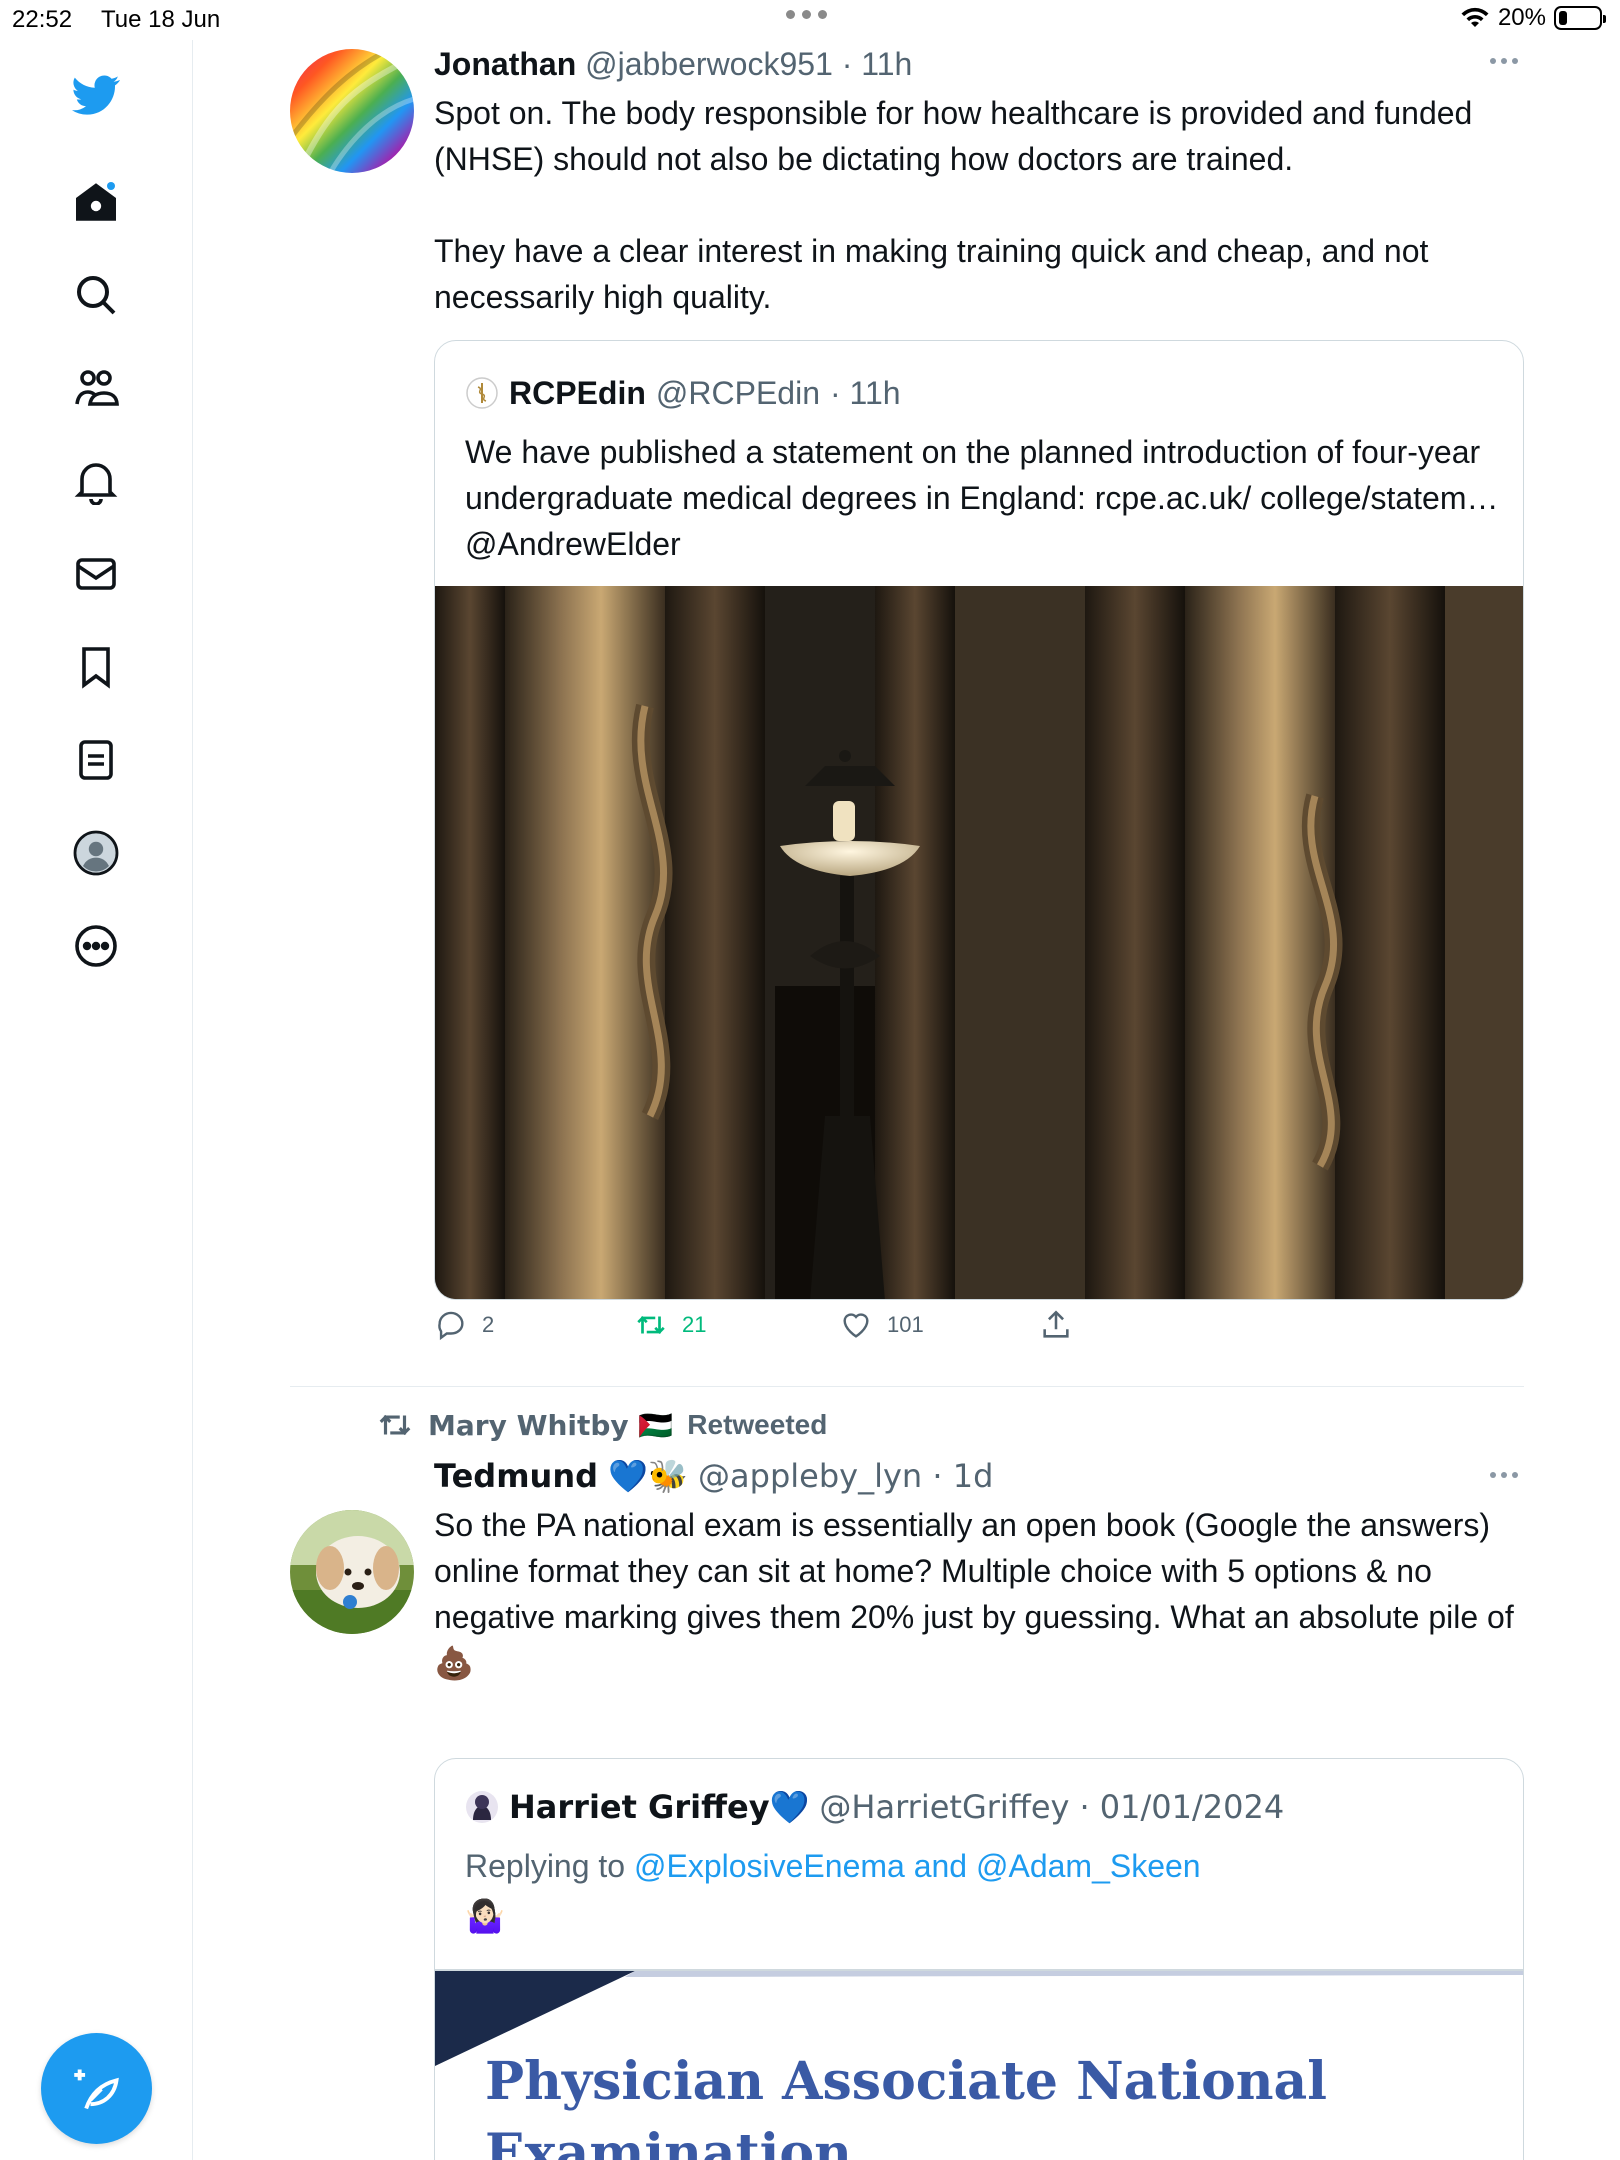  What do you see at coordinates (96, 946) in the screenshot?
I see `more-circle-icon` at bounding box center [96, 946].